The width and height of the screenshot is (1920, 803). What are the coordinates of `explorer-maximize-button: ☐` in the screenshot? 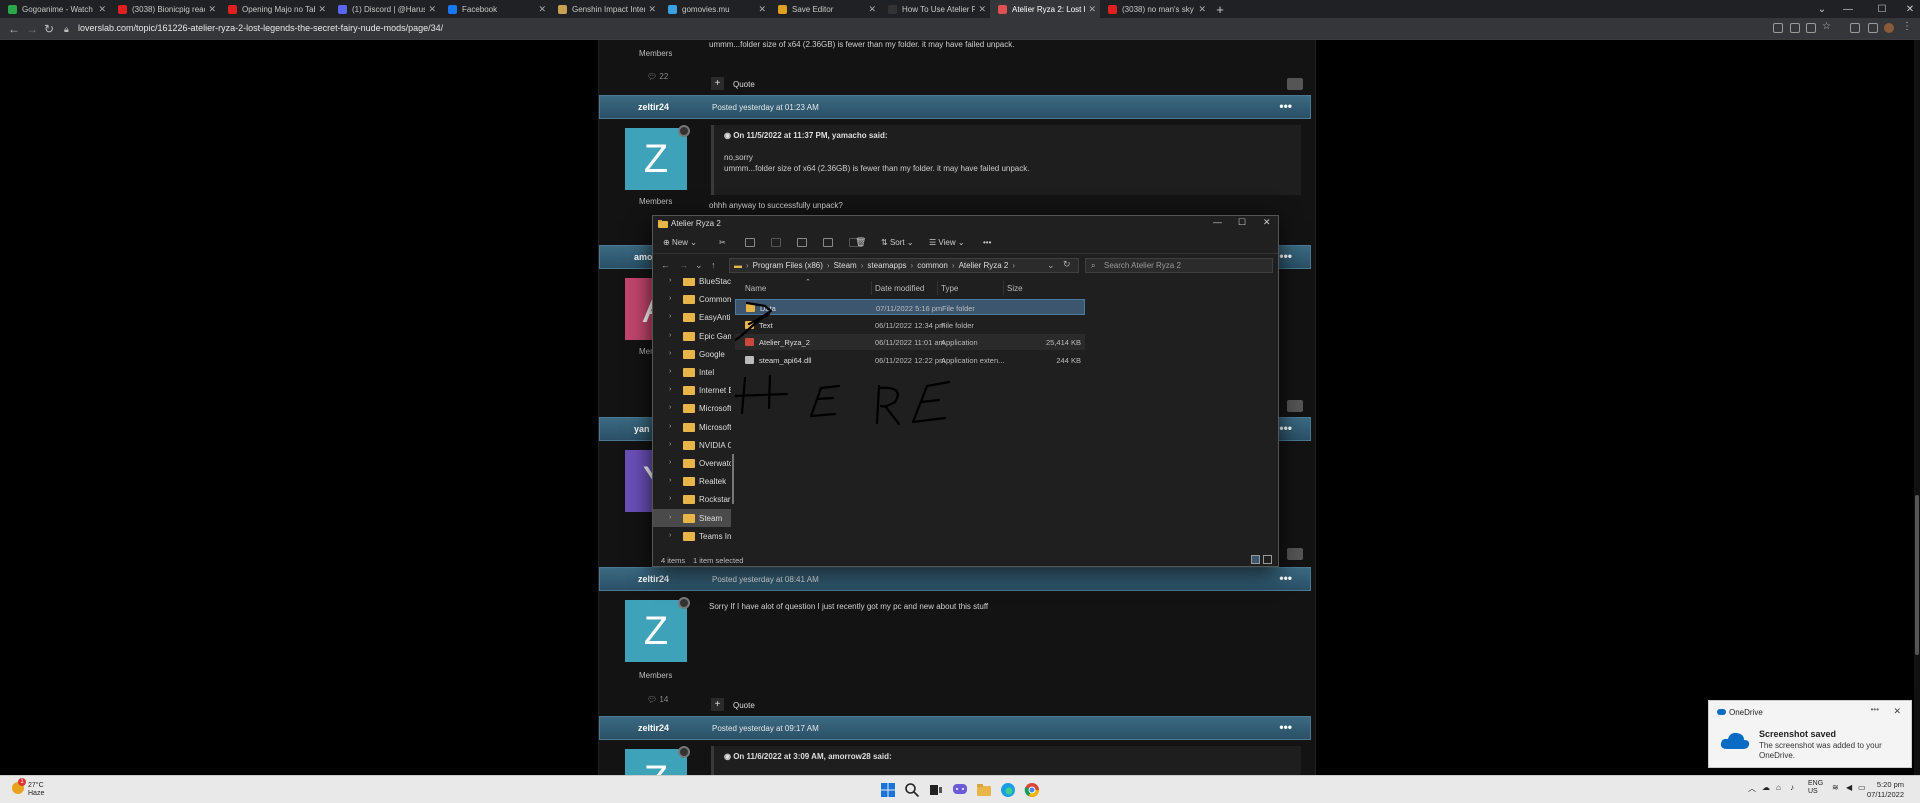 It's located at (1242, 222).